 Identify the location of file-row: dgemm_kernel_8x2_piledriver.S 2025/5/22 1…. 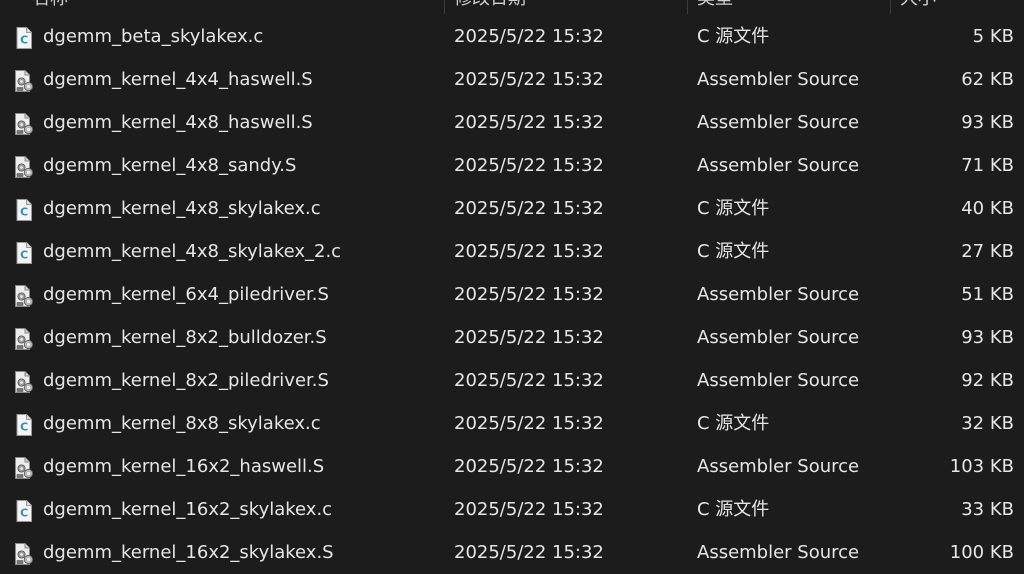
(512, 380).